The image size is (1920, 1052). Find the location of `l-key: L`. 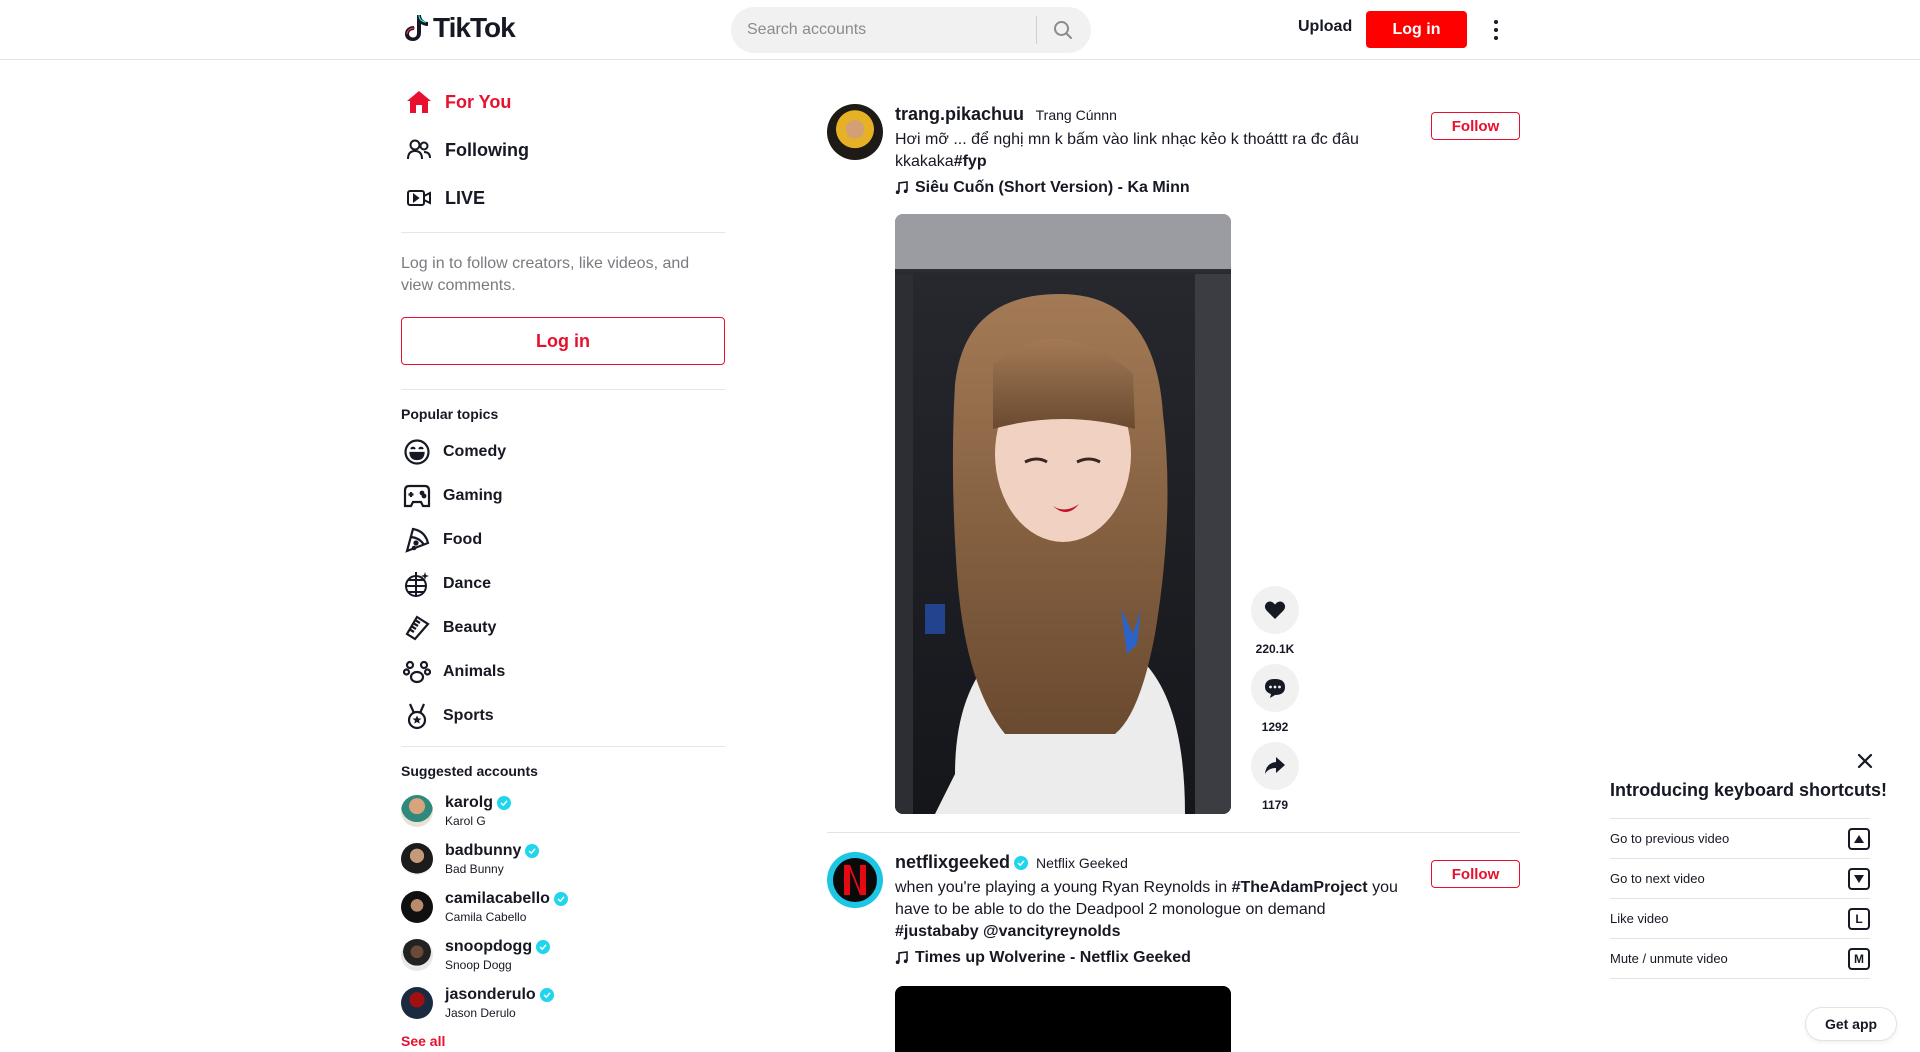

l-key: L is located at coordinates (1859, 918).